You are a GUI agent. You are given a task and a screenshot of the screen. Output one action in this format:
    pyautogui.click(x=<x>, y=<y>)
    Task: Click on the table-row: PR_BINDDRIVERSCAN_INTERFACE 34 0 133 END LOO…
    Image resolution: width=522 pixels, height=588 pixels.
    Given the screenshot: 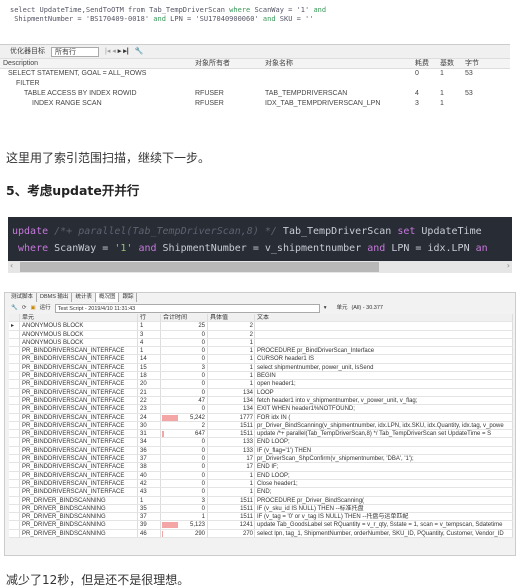 What is the action you would take?
    pyautogui.click(x=261, y=442)
    